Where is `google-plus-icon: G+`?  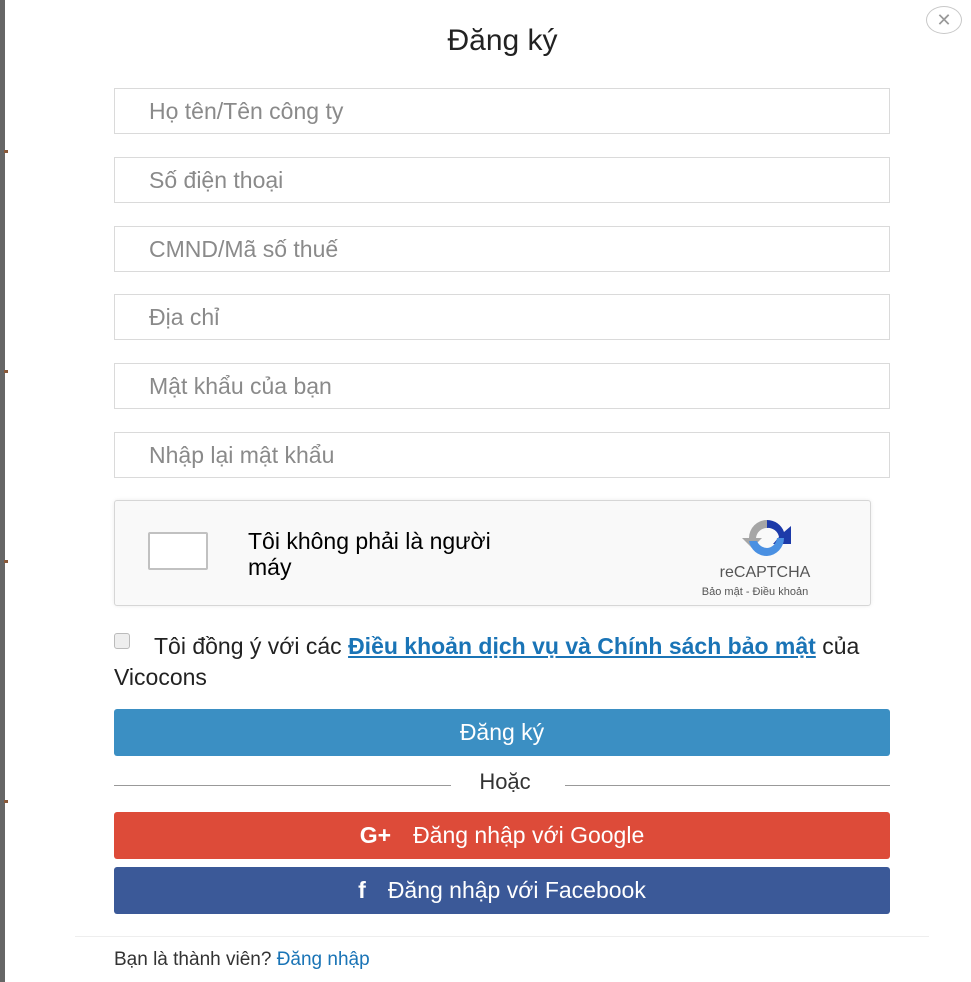
google-plus-icon: G+ is located at coordinates (375, 835).